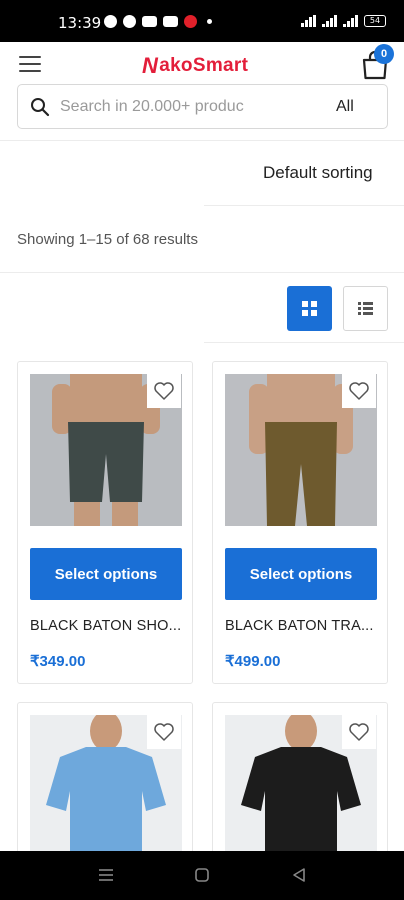 This screenshot has width=404, height=900. Describe the element at coordinates (190, 21) in the screenshot. I see `airtel-icon` at that location.